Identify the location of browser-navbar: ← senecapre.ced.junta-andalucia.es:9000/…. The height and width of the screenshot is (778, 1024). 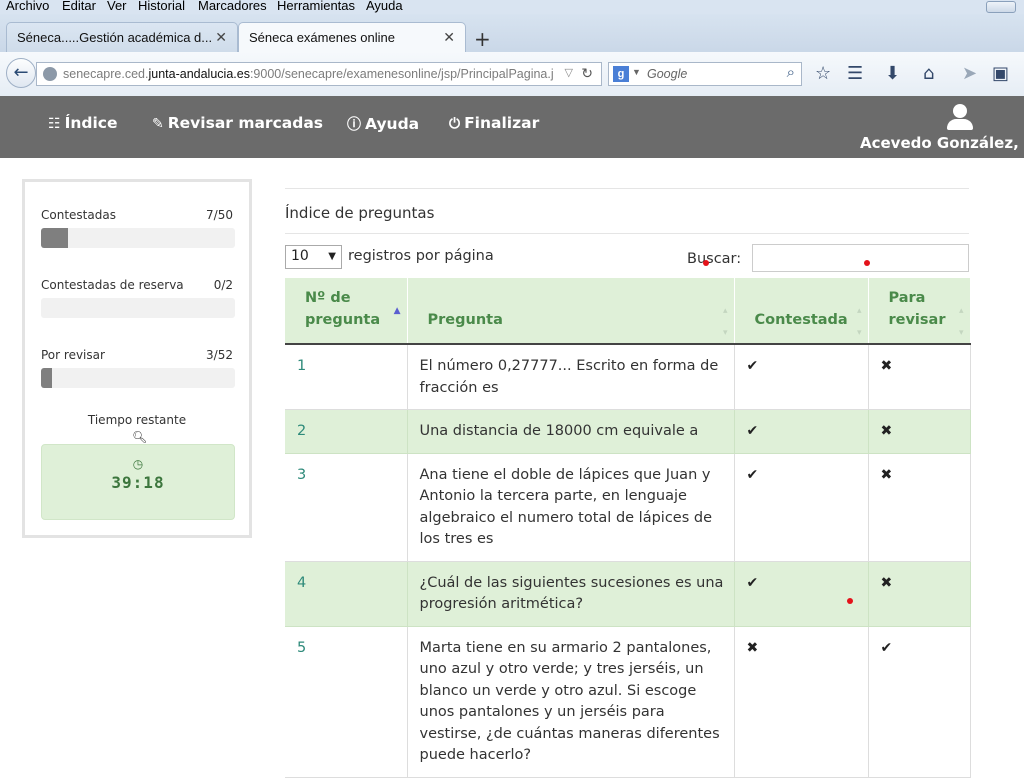
(512, 74).